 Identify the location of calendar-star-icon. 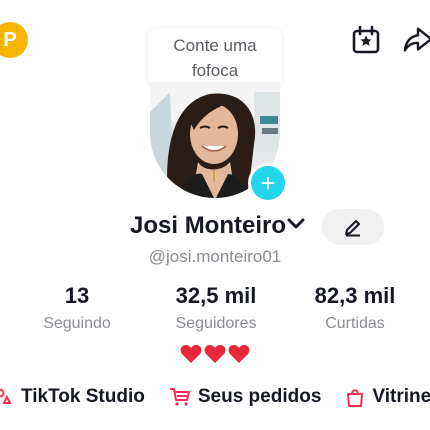
(366, 40).